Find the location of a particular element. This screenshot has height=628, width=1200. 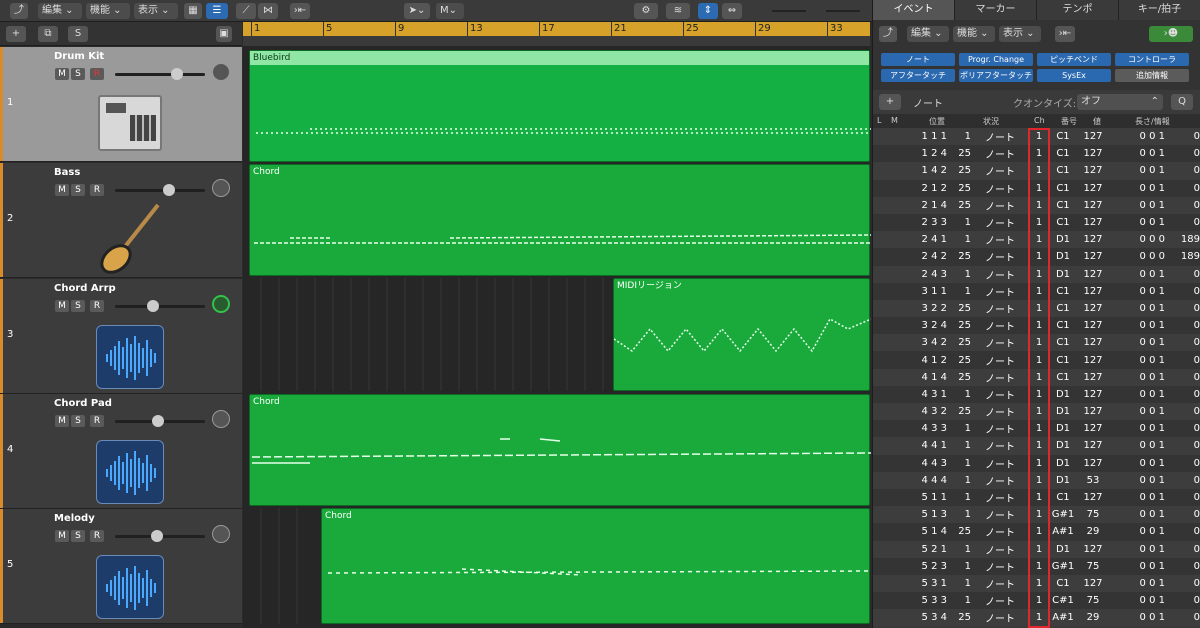

region-midi: MIDIリージョン is located at coordinates (742, 334).